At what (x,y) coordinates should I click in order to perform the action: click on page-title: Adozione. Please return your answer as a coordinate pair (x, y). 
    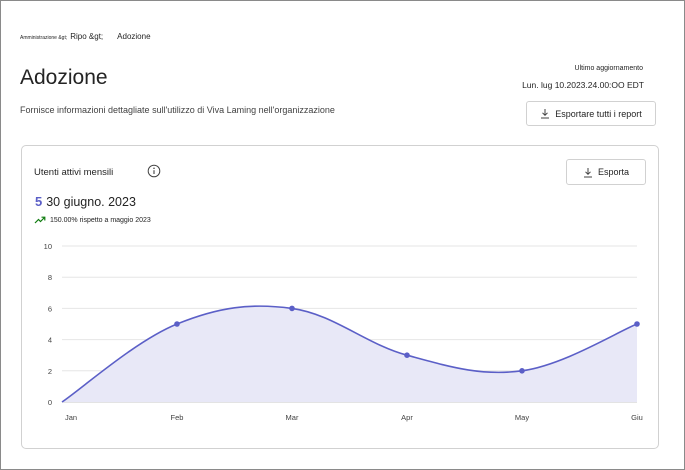
    Looking at the image, I should click on (64, 77).